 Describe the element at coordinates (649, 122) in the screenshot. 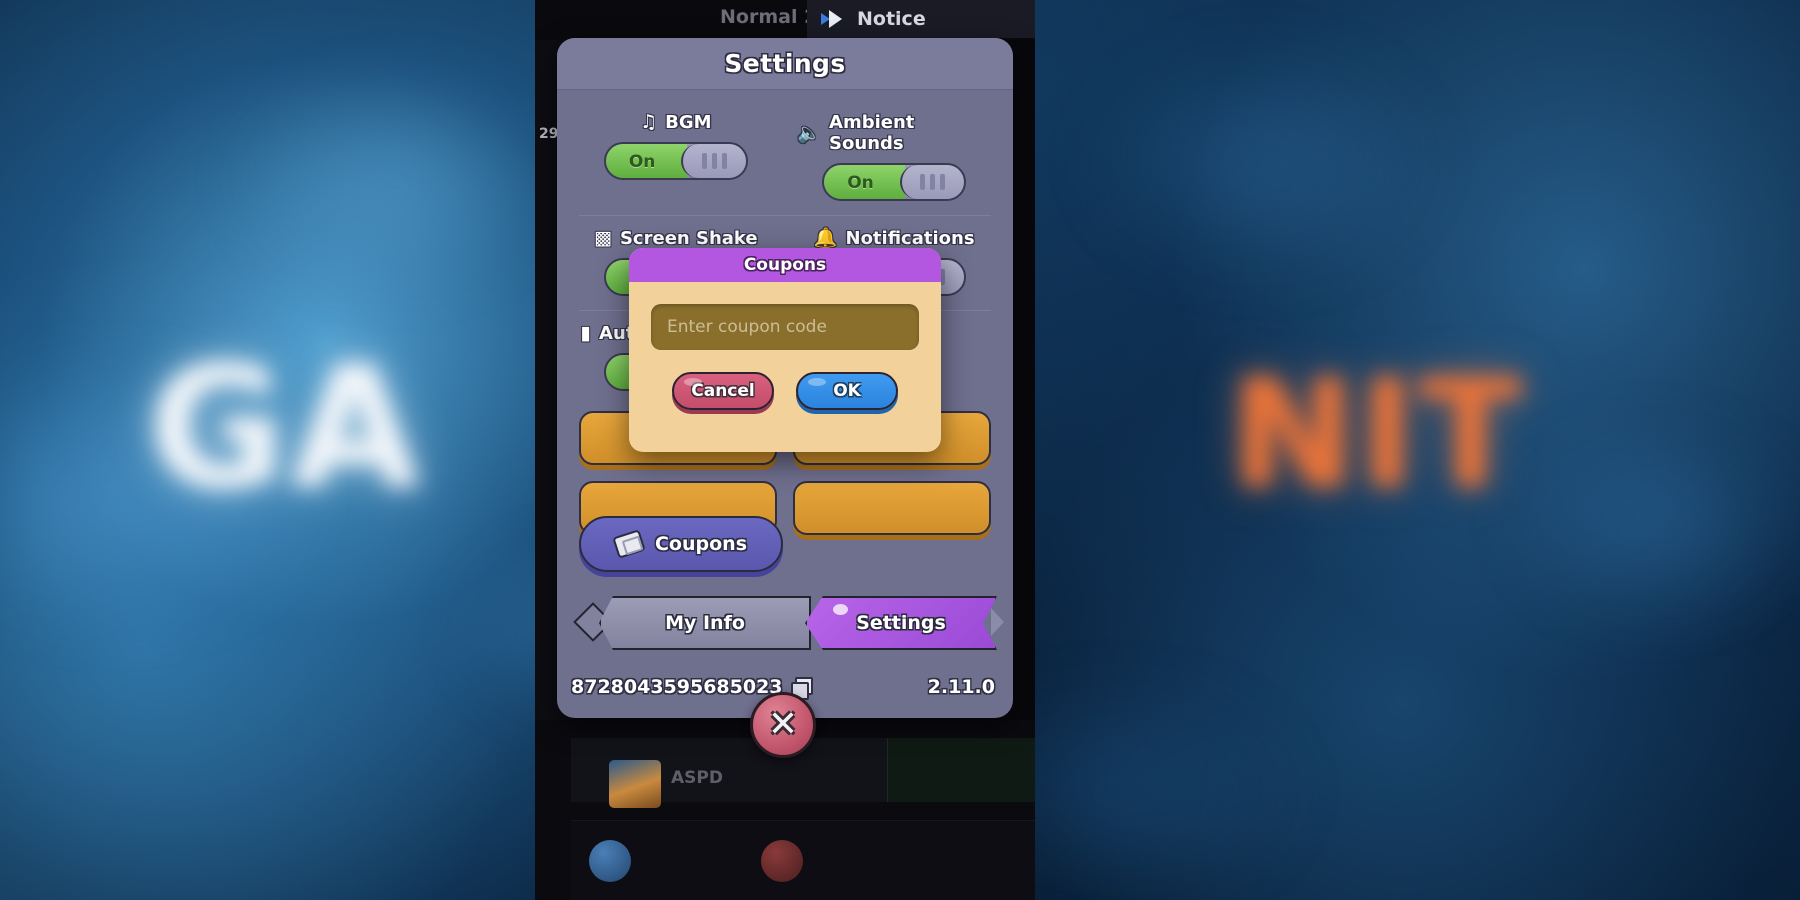

I see `music-note-icon: ♫` at that location.